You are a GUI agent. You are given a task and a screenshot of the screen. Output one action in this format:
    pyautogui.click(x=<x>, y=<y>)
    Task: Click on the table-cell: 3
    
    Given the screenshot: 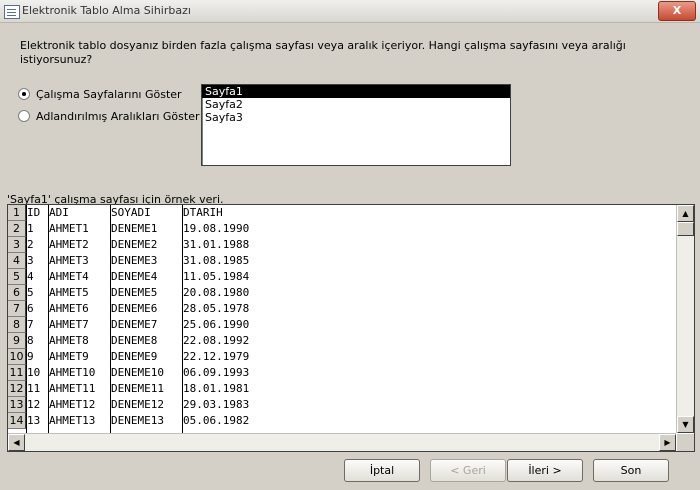 What is the action you would take?
    pyautogui.click(x=30, y=260)
    